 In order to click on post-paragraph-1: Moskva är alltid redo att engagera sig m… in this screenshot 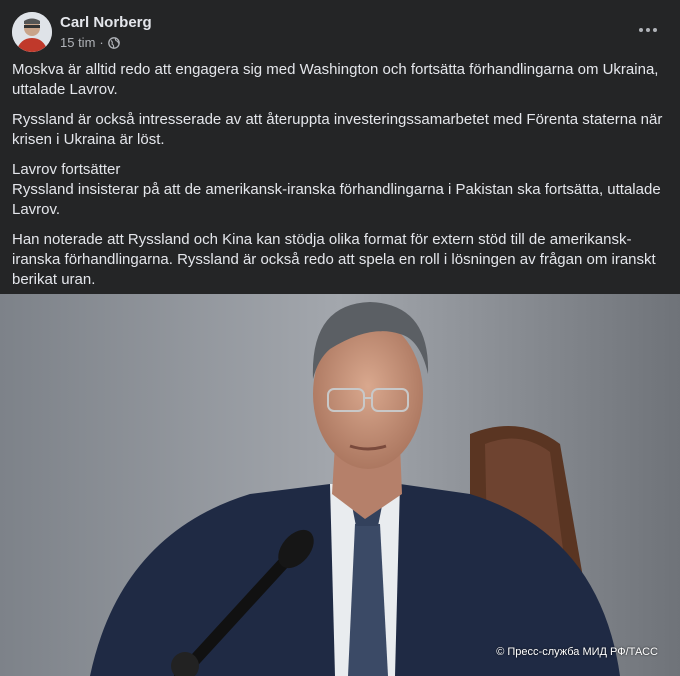, I will do `click(335, 79)`.